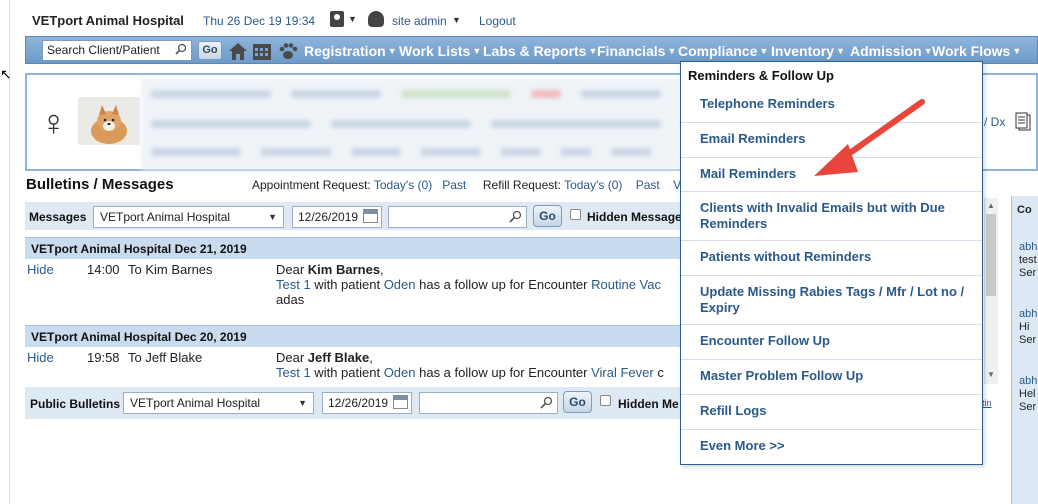  What do you see at coordinates (365, 336) in the screenshot?
I see `message-header: VETport Animal Hospital Dec 20, 2019` at bounding box center [365, 336].